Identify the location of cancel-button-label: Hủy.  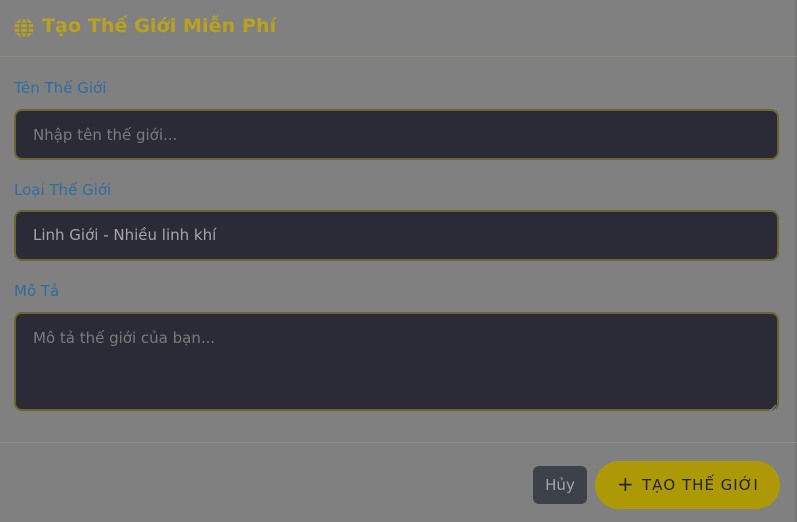
(560, 485).